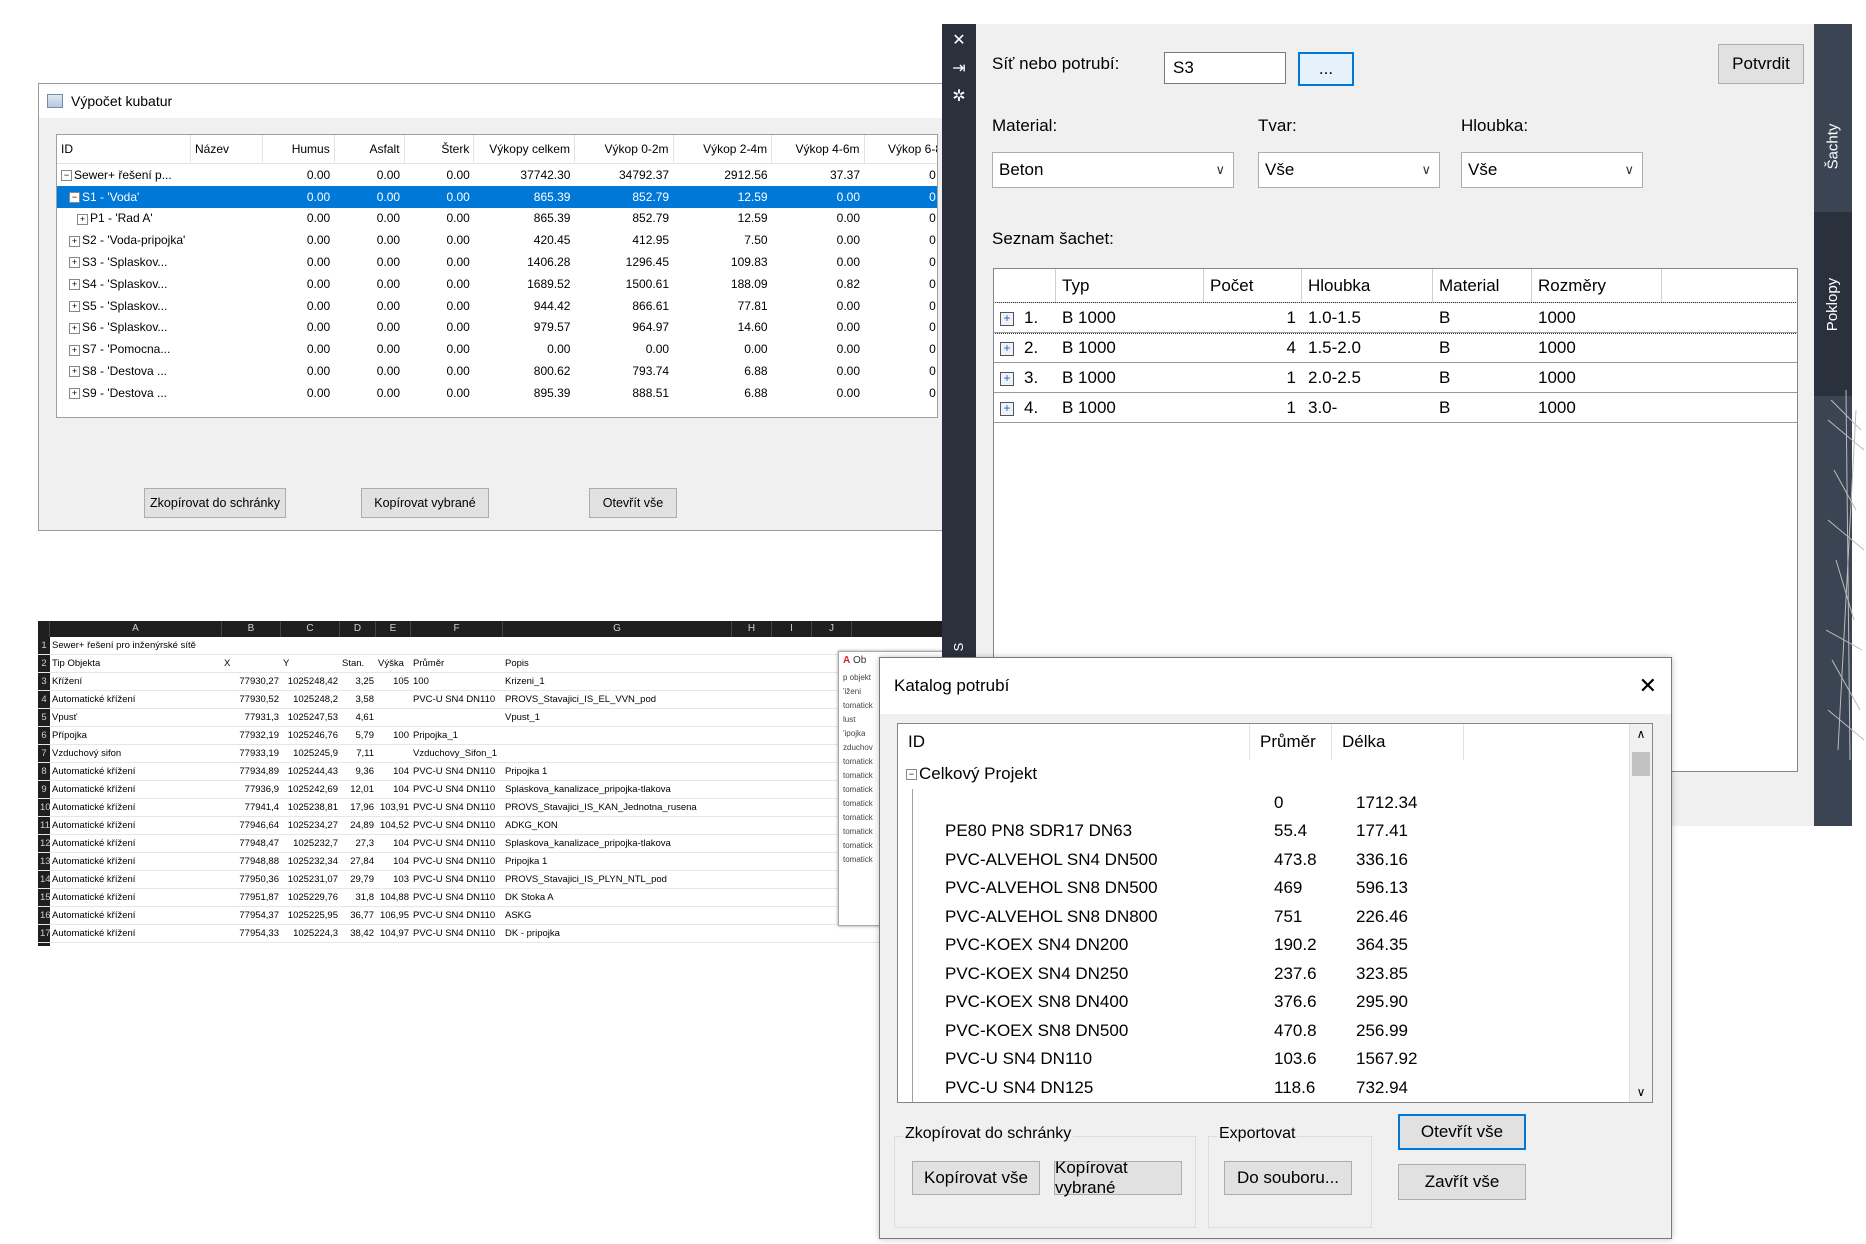 The image size is (1866, 1244). What do you see at coordinates (251, 915) in the screenshot?
I see `excel-cell: 77954,37` at bounding box center [251, 915].